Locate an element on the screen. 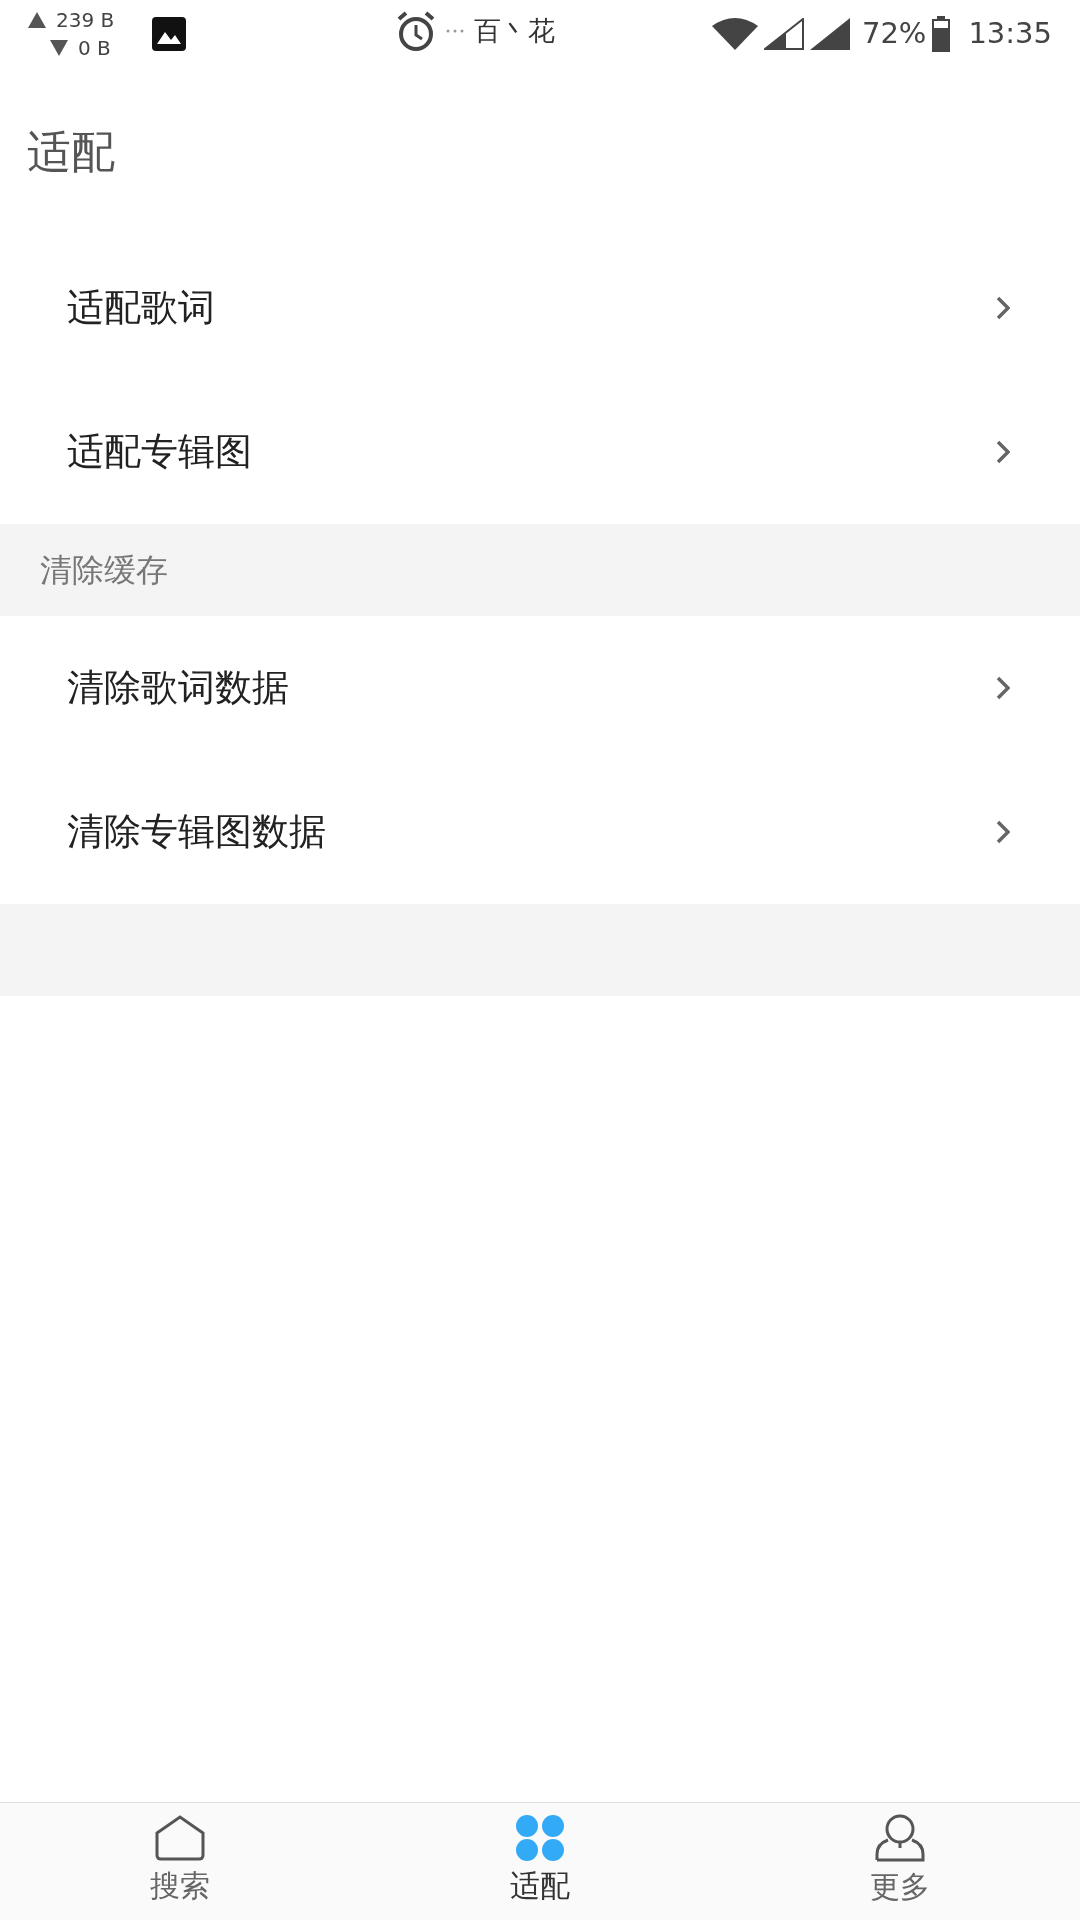 The image size is (1080, 1920). upload-speed: 239 B is located at coordinates (85, 20).